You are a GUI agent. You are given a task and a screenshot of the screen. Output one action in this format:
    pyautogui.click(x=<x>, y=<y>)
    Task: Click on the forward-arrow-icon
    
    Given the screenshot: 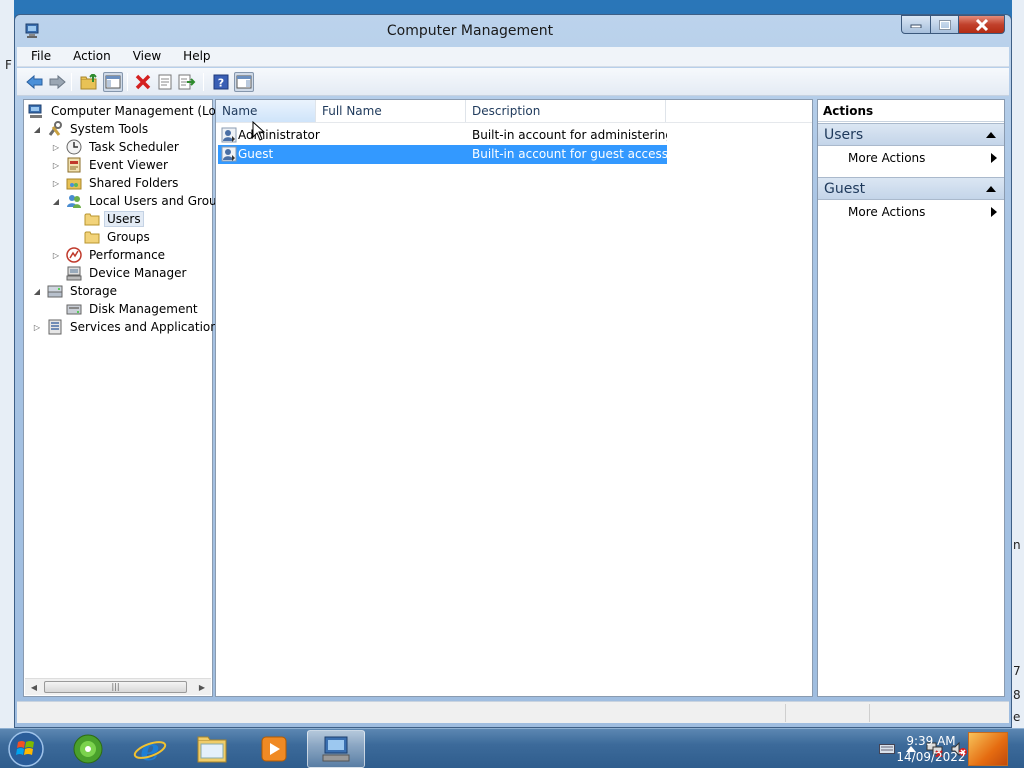 What is the action you would take?
    pyautogui.click(x=57, y=82)
    